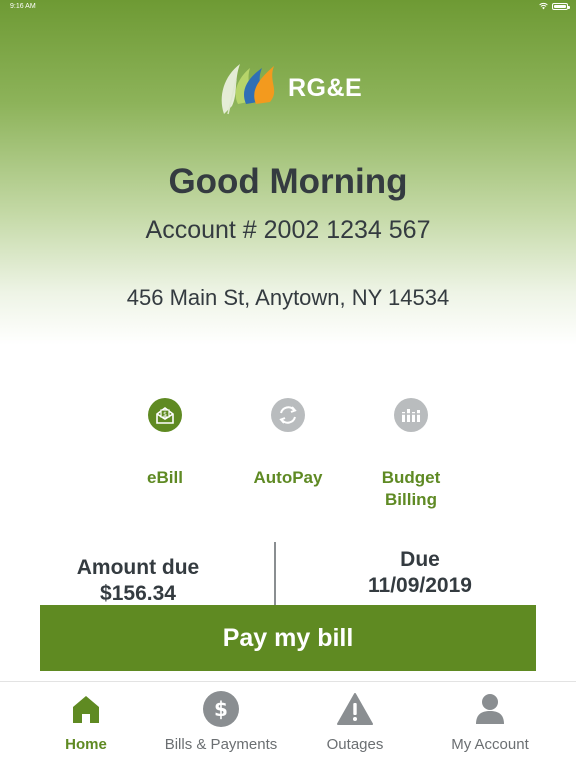  Describe the element at coordinates (420, 559) in the screenshot. I see `due-date-label: Due` at that location.